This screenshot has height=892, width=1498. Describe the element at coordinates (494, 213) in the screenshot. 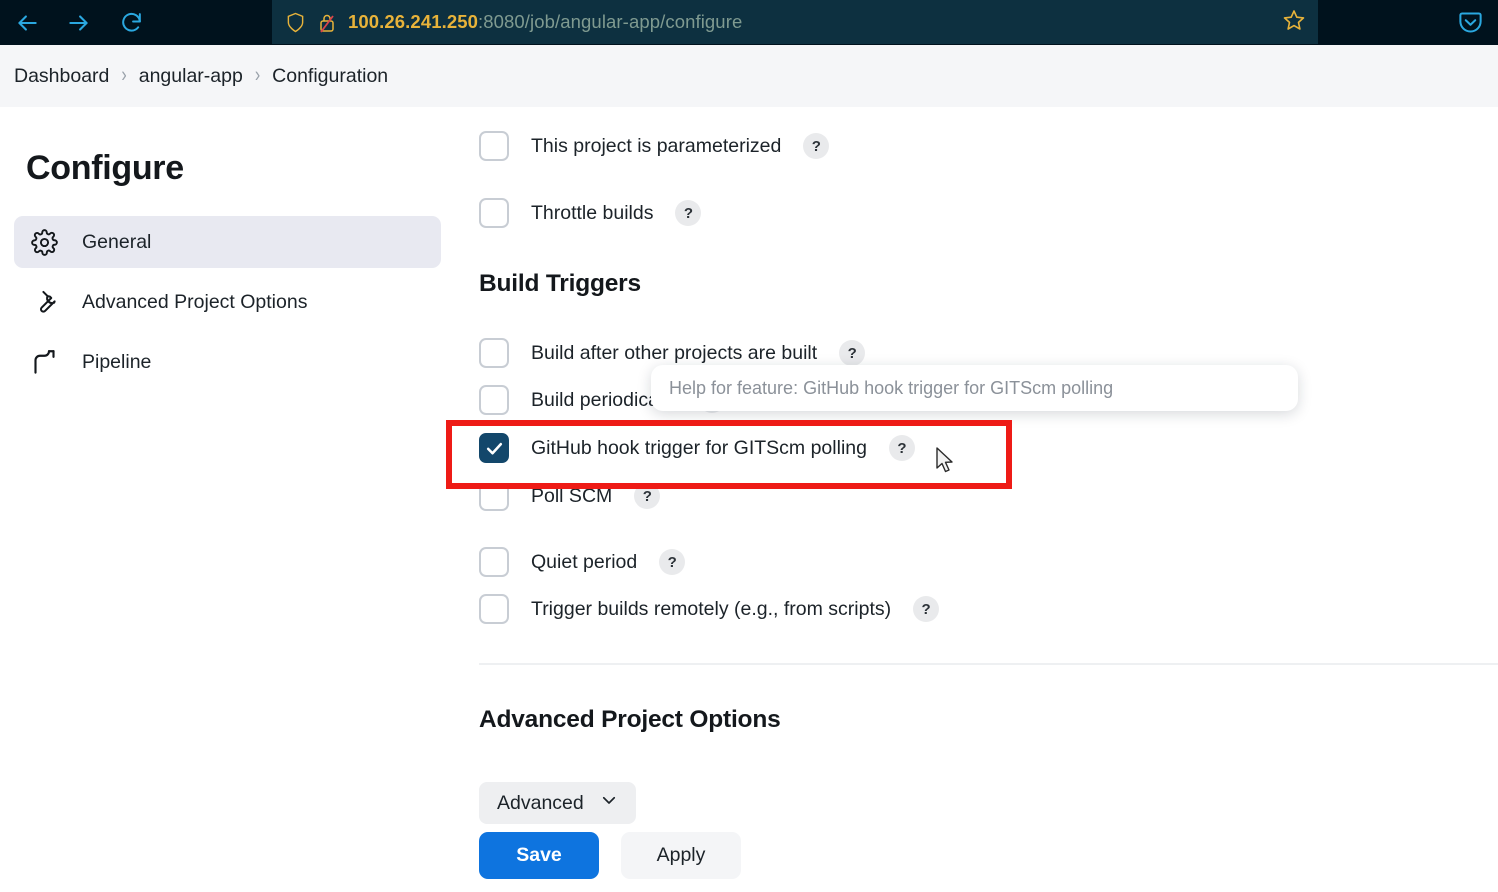

I see `checkbox-throttle-builds` at that location.